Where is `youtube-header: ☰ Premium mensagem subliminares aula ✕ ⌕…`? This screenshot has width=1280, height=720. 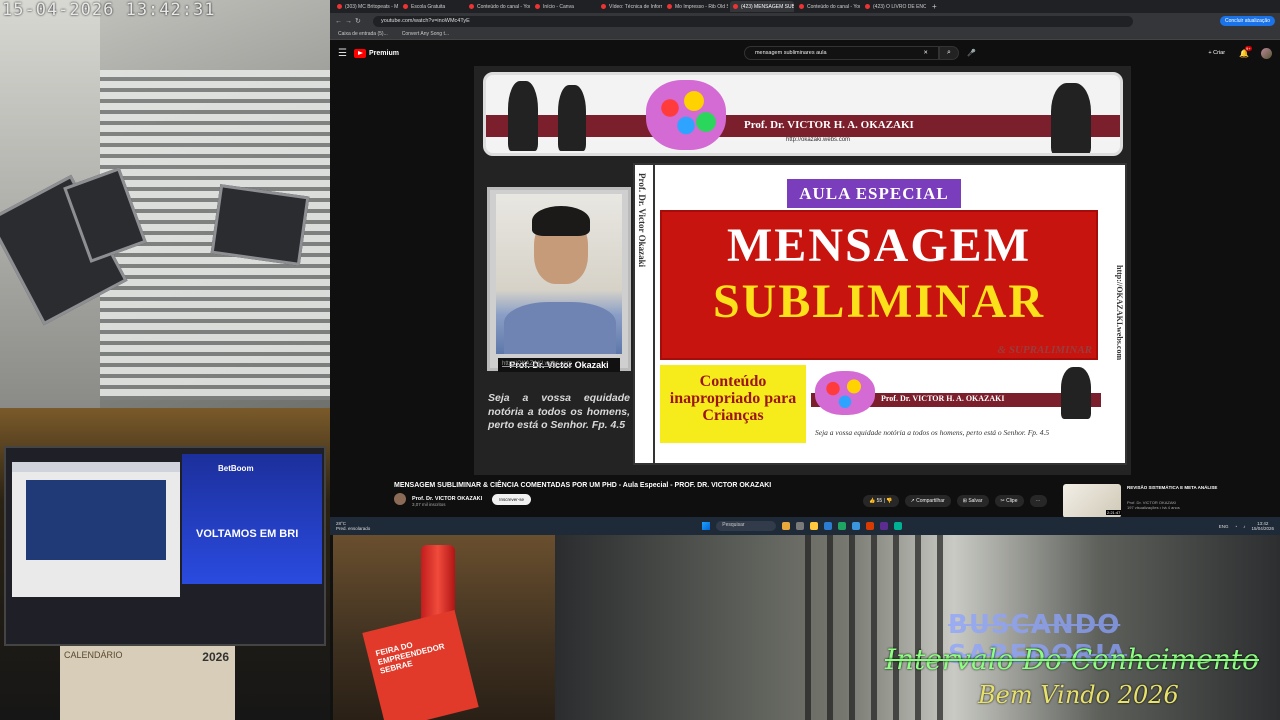 youtube-header: ☰ Premium mensagem subliminares aula ✕ ⌕… is located at coordinates (805, 53).